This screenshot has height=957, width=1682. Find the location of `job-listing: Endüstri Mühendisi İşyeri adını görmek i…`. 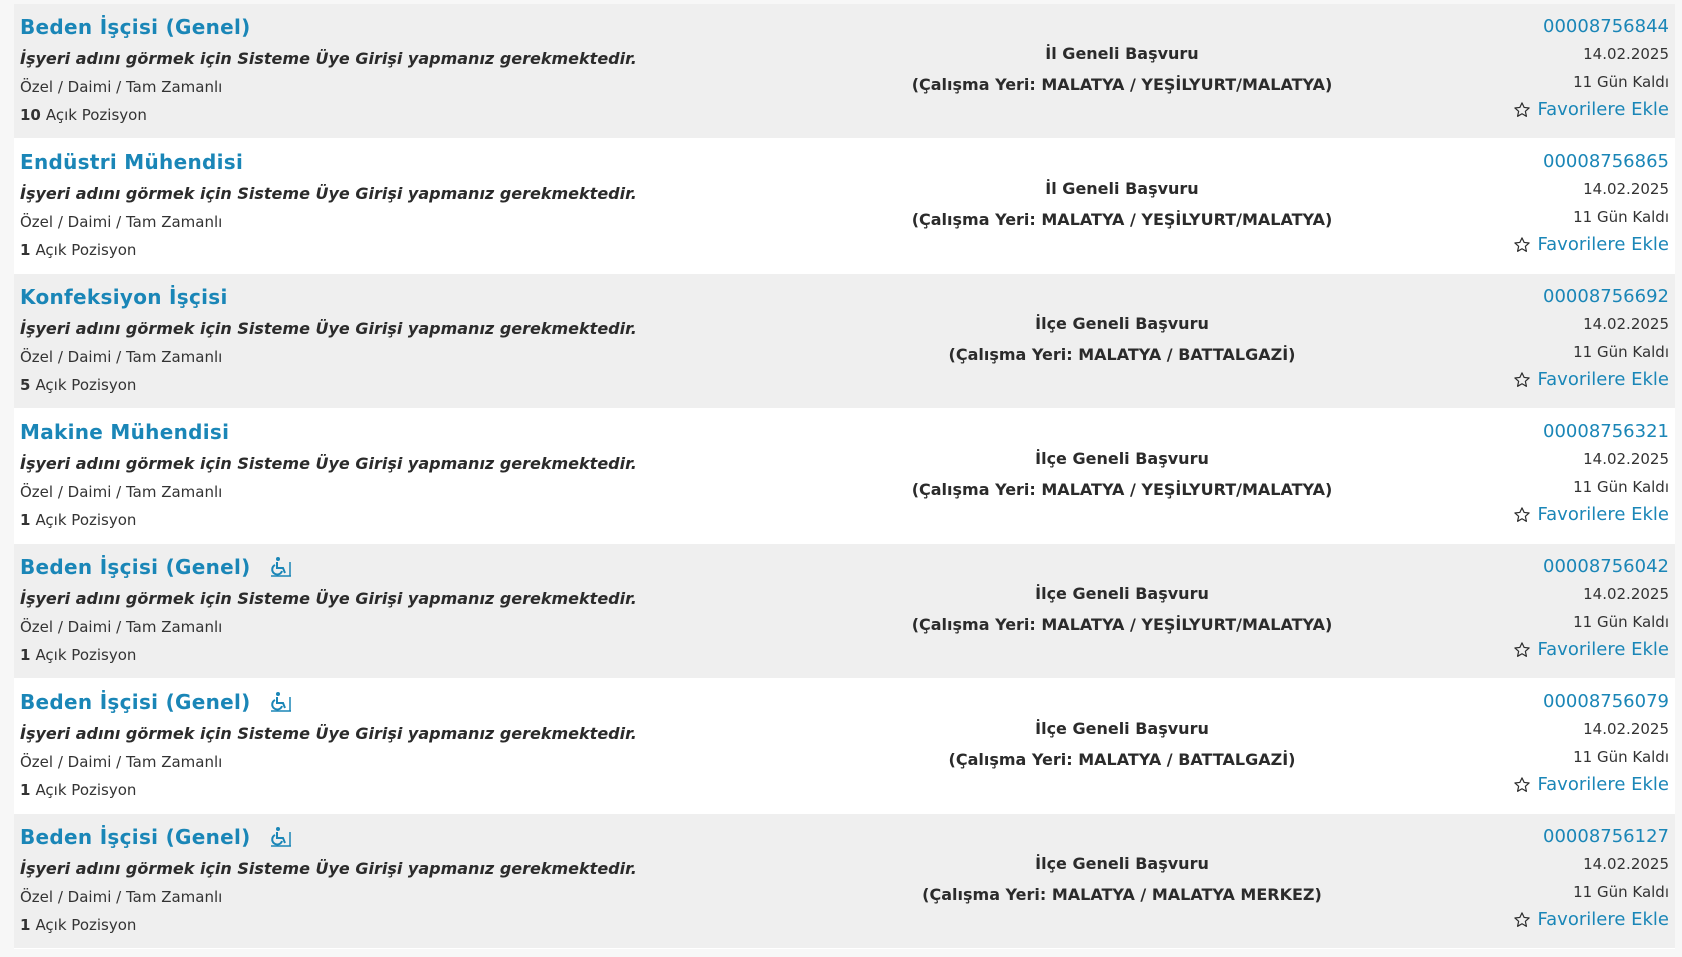

job-listing: Endüstri Mühendisi İşyeri adını görmek i… is located at coordinates (844, 206).